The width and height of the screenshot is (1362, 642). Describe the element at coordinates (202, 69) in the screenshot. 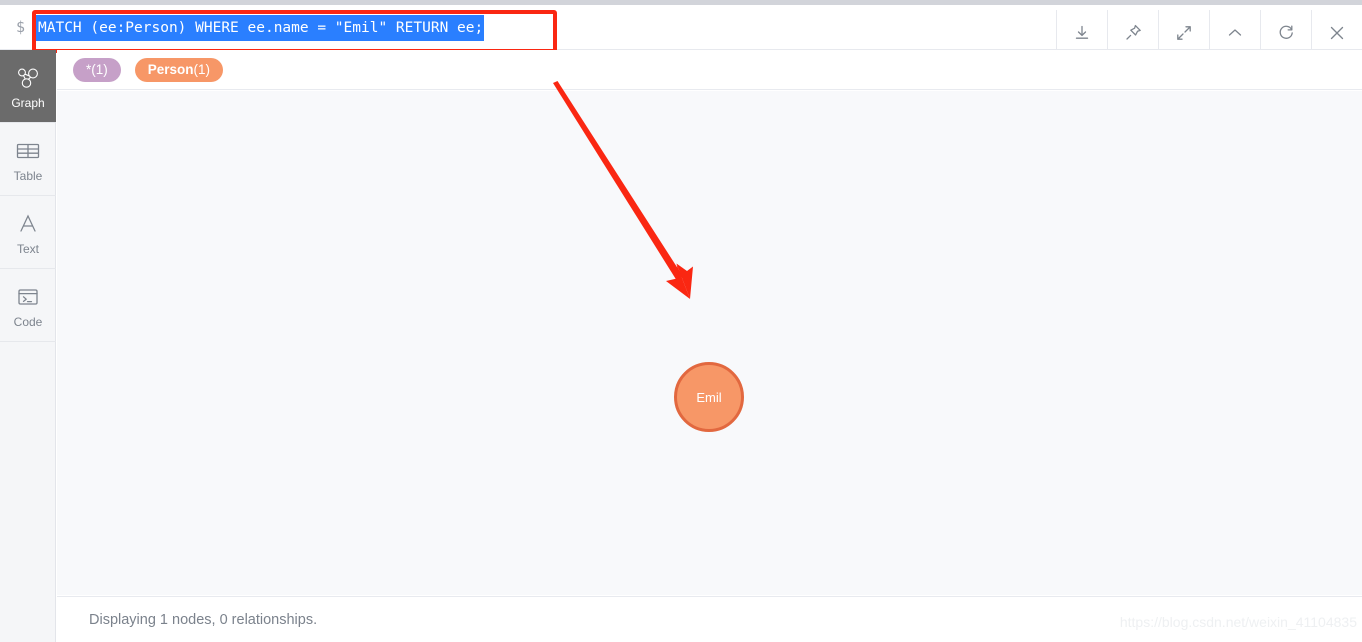

I see `legend-chip-person-count: (1)` at that location.